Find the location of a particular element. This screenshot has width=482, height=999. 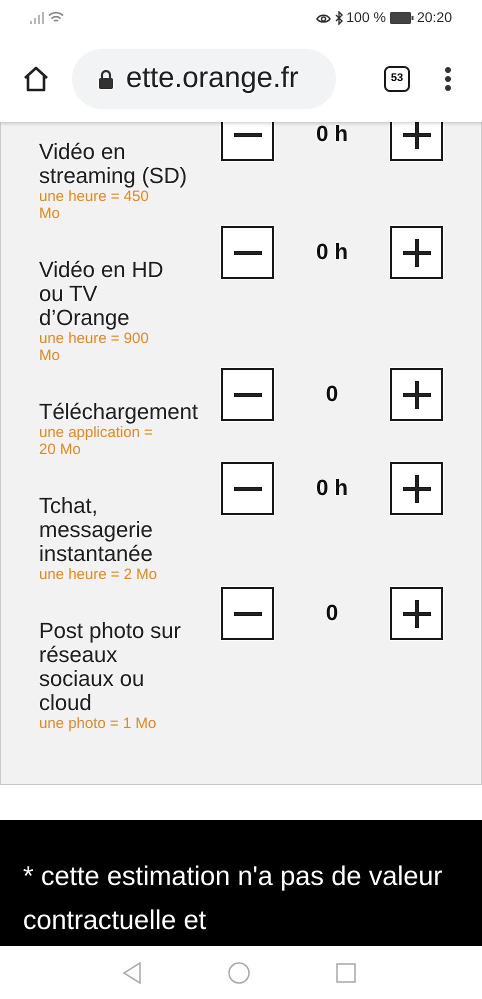

address-bar: ette.orange.fr is located at coordinates (204, 78).